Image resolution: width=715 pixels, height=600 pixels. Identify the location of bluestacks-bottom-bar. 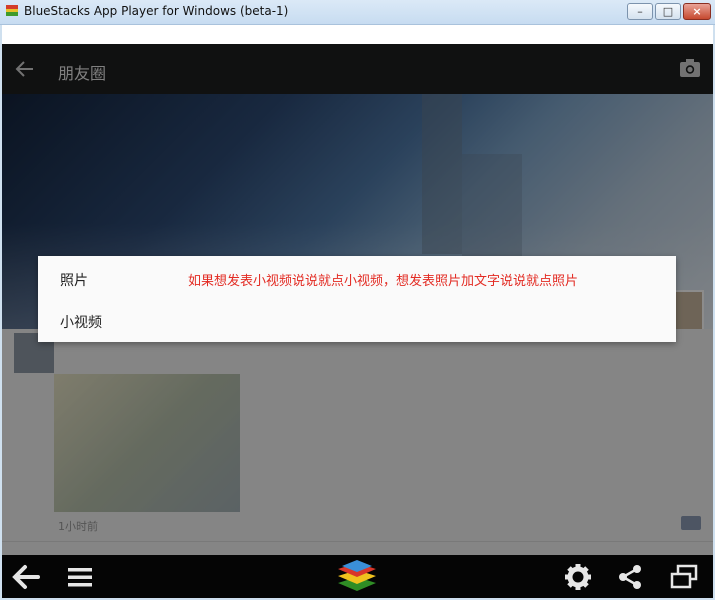
(357, 576).